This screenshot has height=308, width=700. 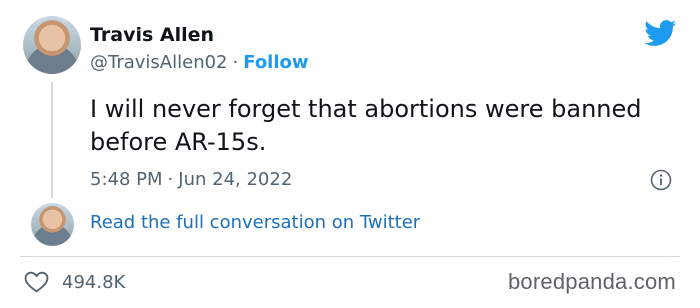 I want to click on handle-row: @TravisAllen02 · Follow, so click(x=199, y=62).